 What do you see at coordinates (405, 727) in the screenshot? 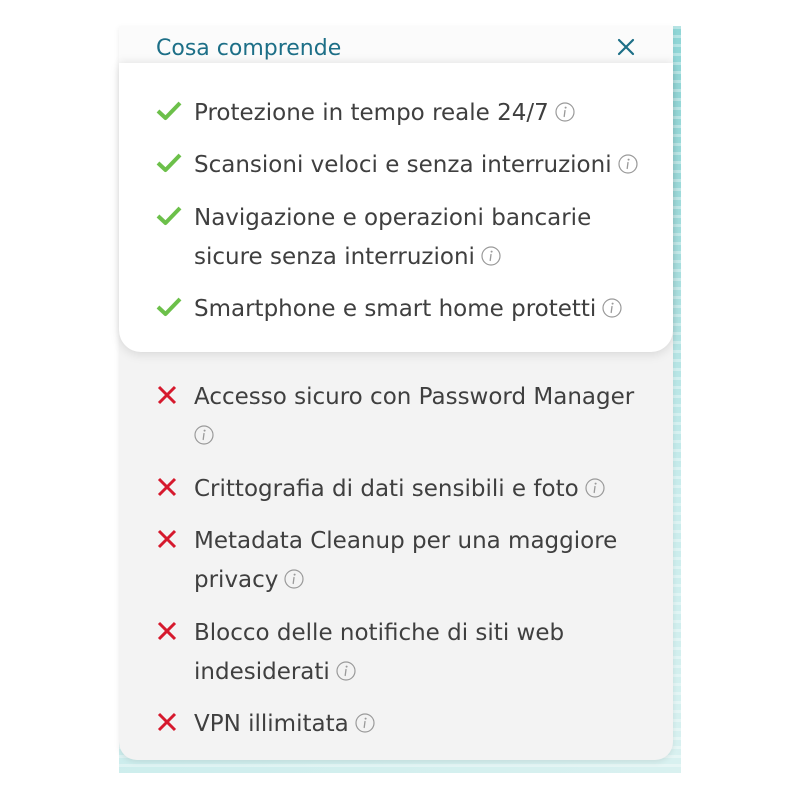
I see `excluded-feature-item: VPN illimitata` at bounding box center [405, 727].